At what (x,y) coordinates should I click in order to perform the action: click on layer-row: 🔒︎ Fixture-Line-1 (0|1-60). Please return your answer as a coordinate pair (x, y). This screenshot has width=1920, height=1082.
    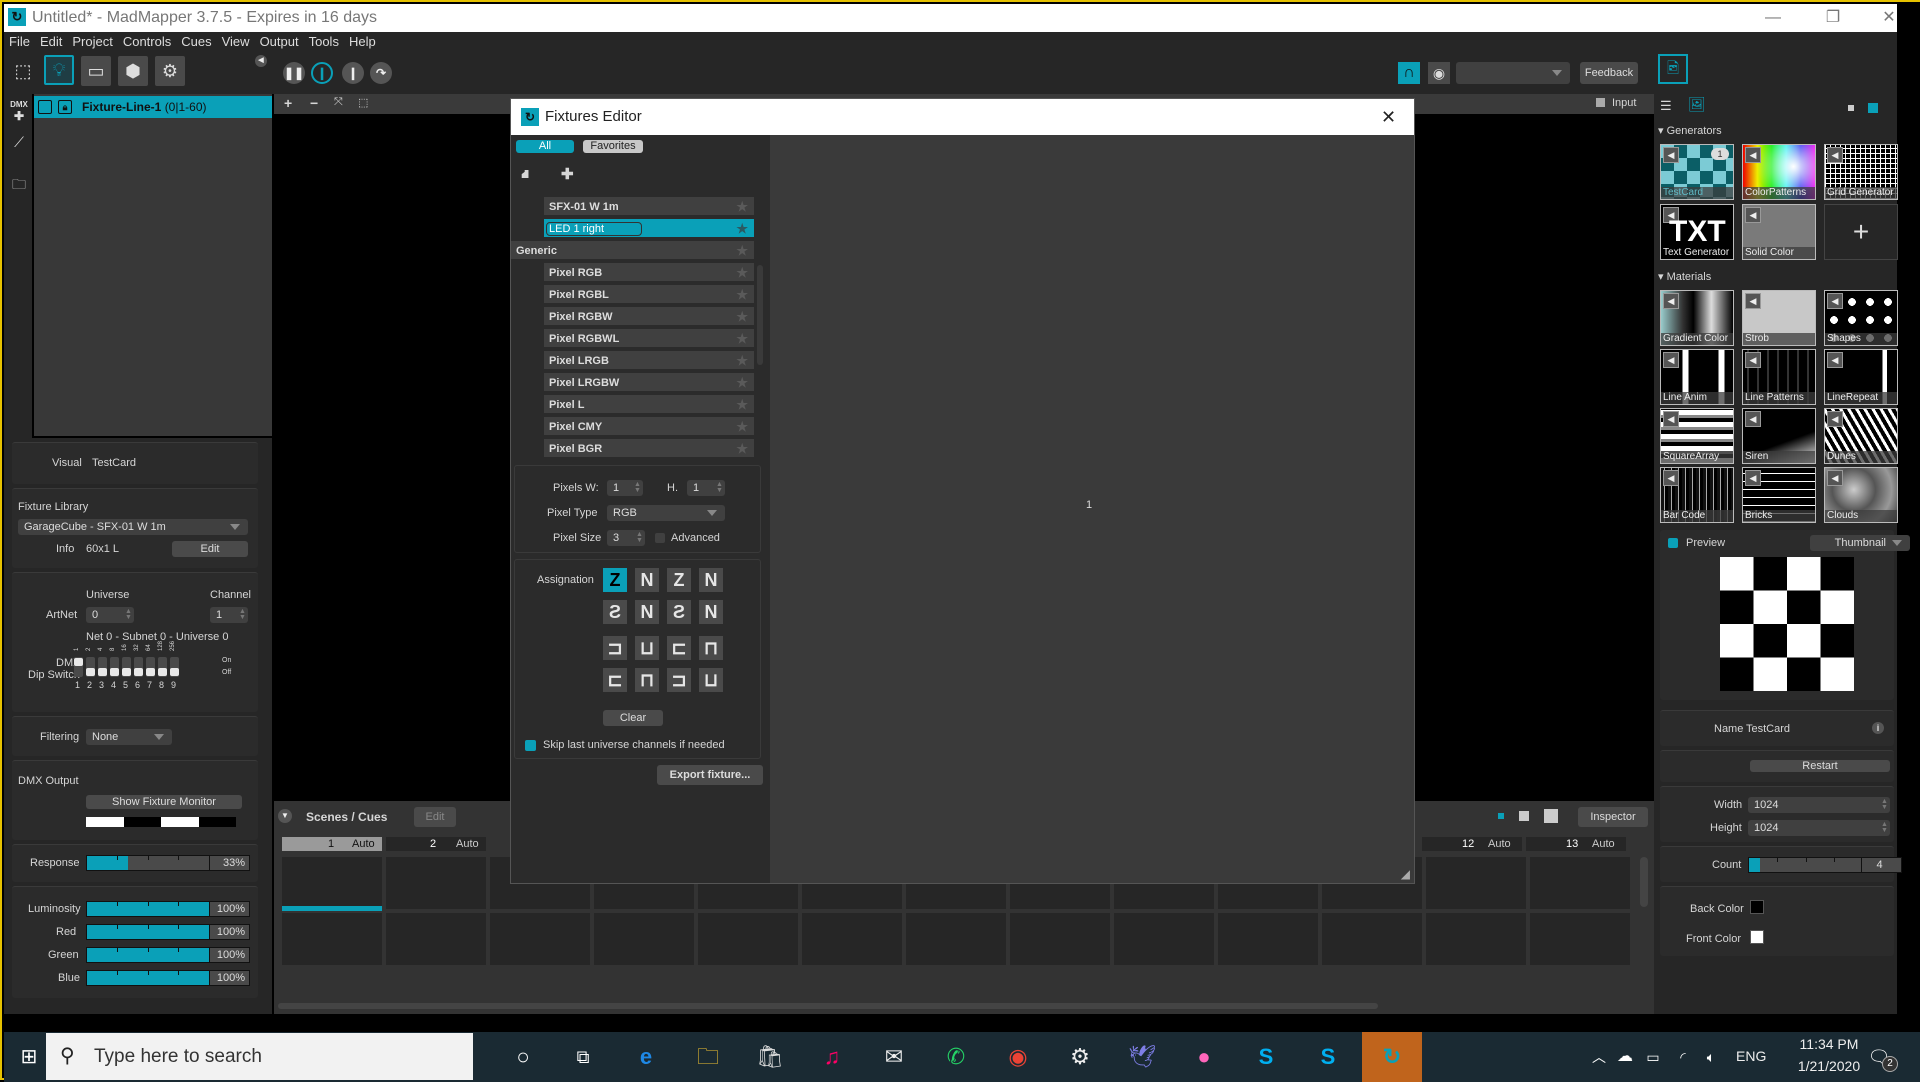
    Looking at the image, I should click on (153, 107).